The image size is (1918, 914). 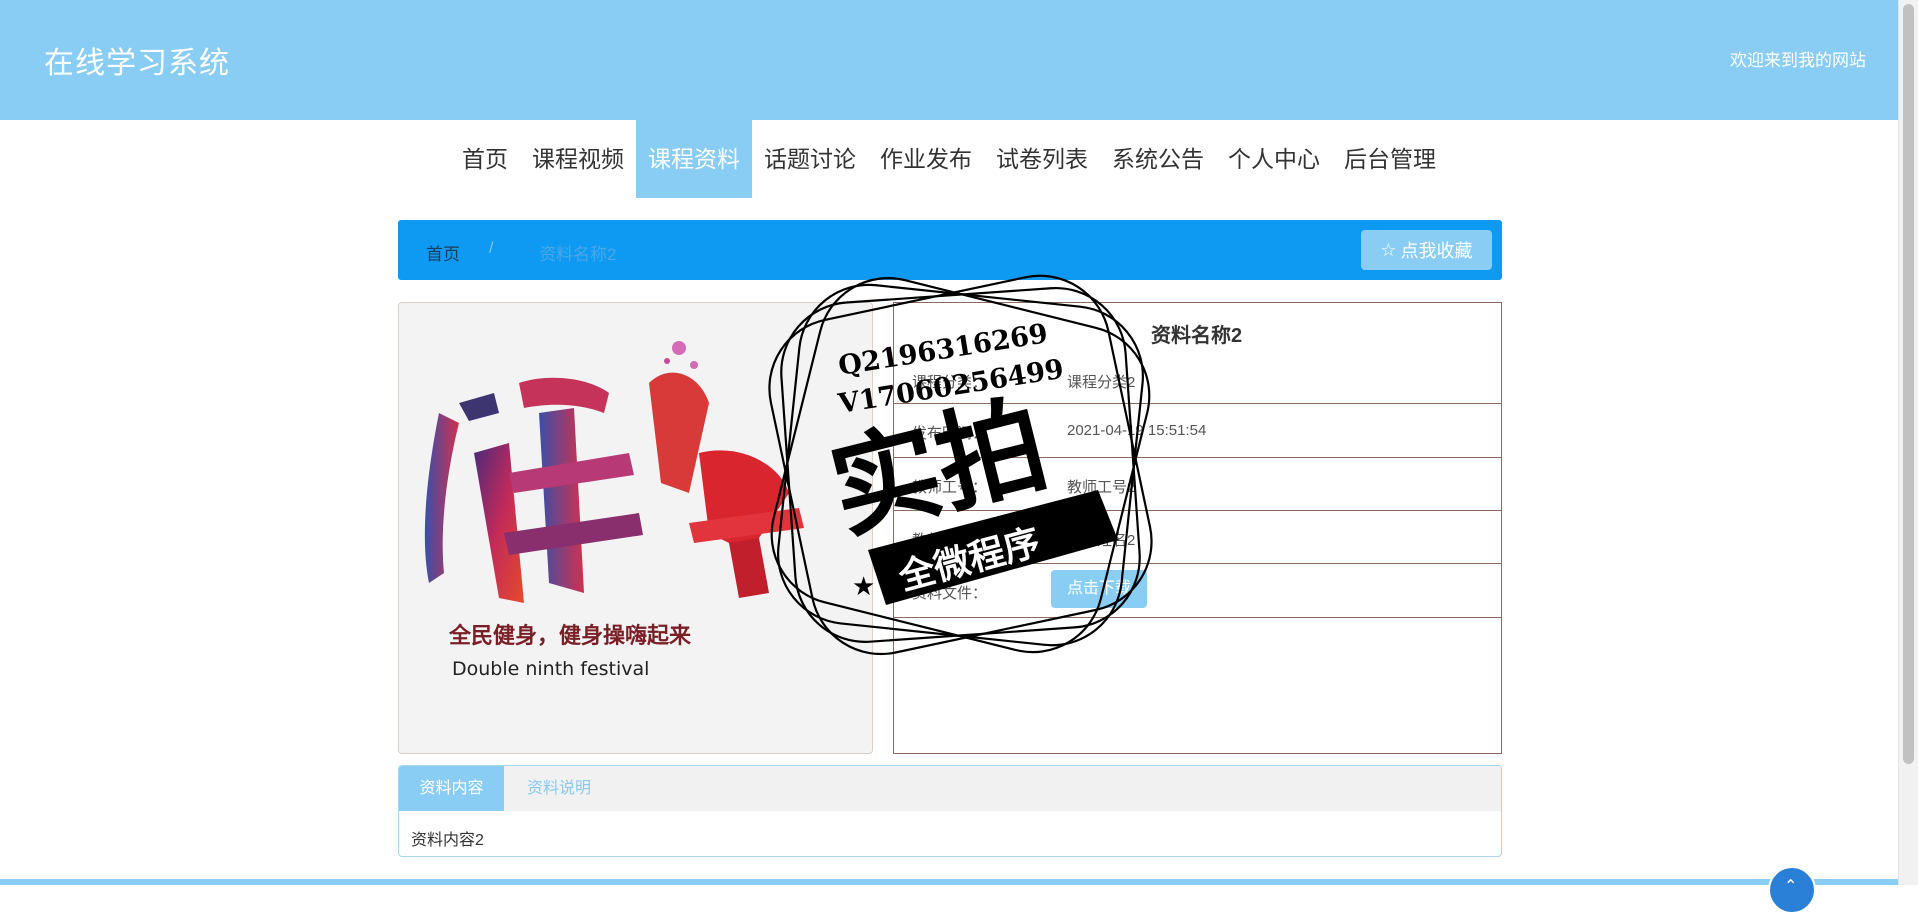 I want to click on tab-material-content: 资料内容, so click(x=451, y=788).